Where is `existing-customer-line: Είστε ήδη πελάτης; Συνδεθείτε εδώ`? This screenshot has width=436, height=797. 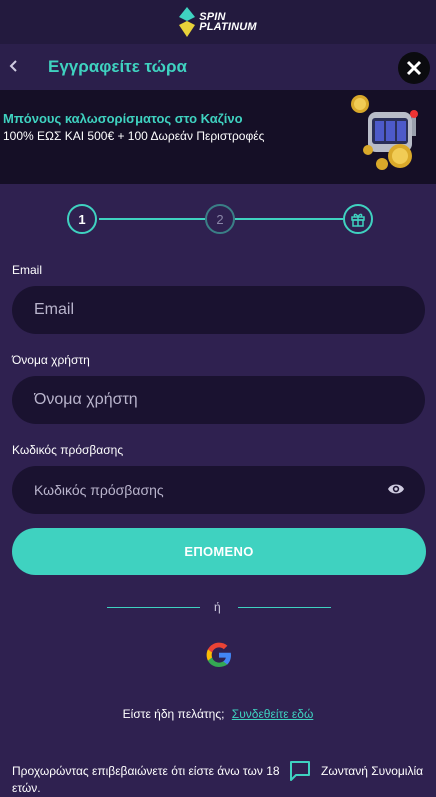 existing-customer-line: Είστε ήδη πελάτης; Συνδεθείτε εδώ is located at coordinates (218, 714).